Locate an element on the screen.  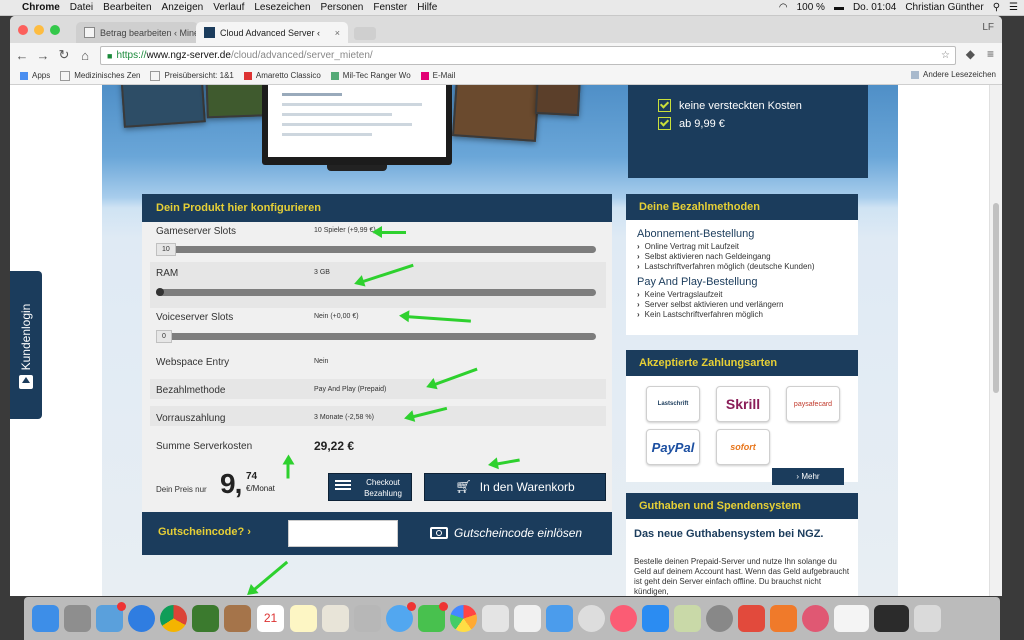
facetime-icon is located at coordinates (433, 617).